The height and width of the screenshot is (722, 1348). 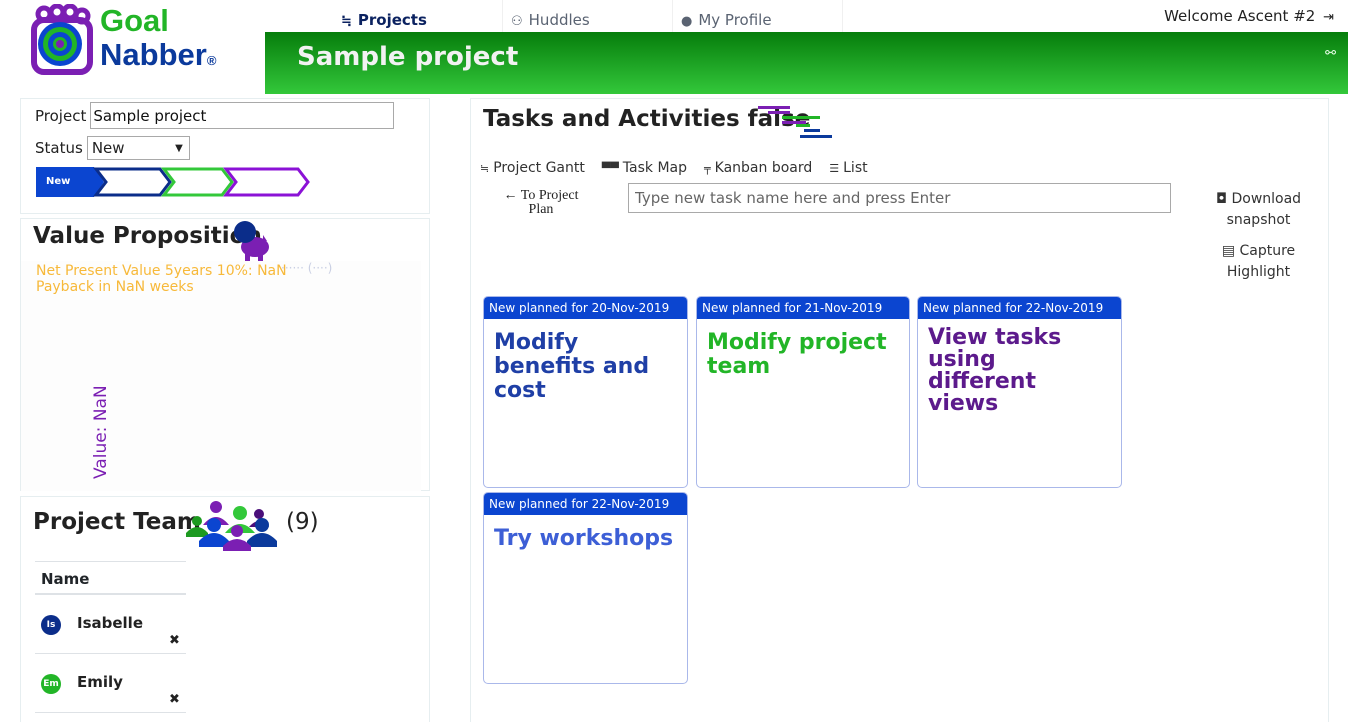 I want to click on list-icon: ☰, so click(x=834, y=168).